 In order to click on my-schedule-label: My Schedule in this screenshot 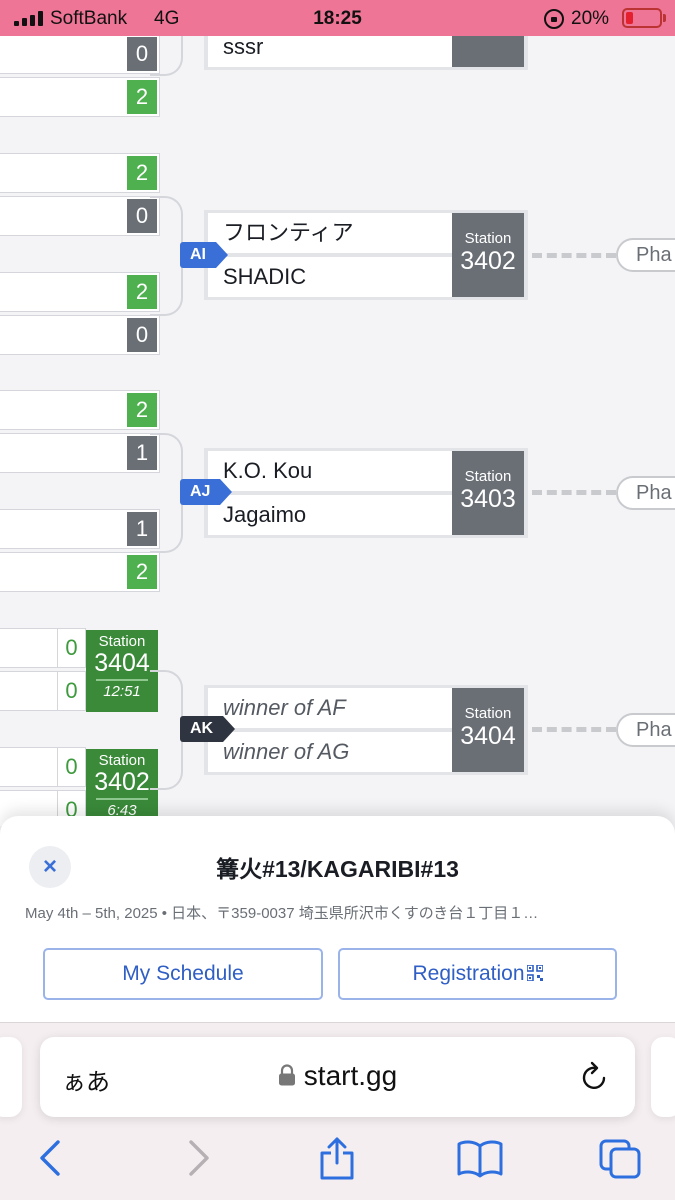, I will do `click(183, 973)`.